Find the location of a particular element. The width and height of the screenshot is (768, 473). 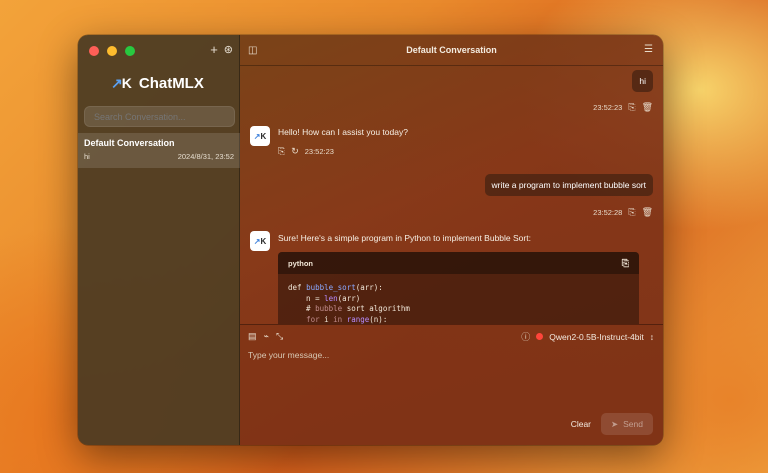

close-window-button is located at coordinates (94, 51).